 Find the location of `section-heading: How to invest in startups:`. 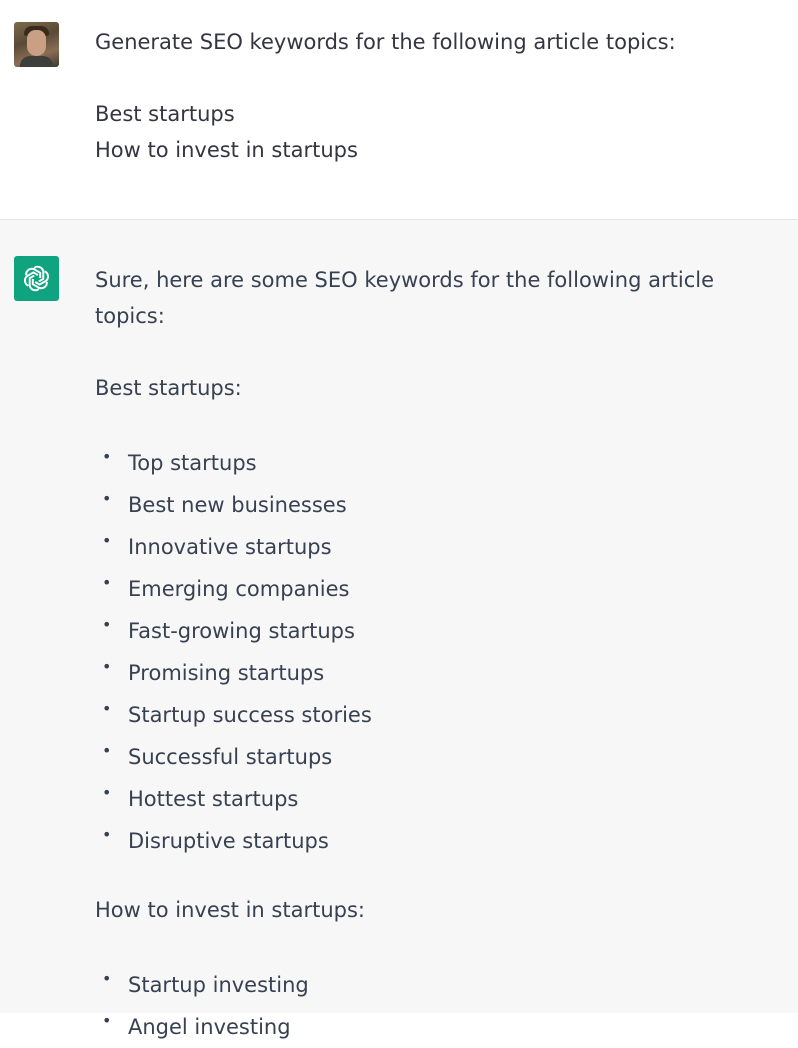

section-heading: How to invest in startups: is located at coordinates (230, 910).